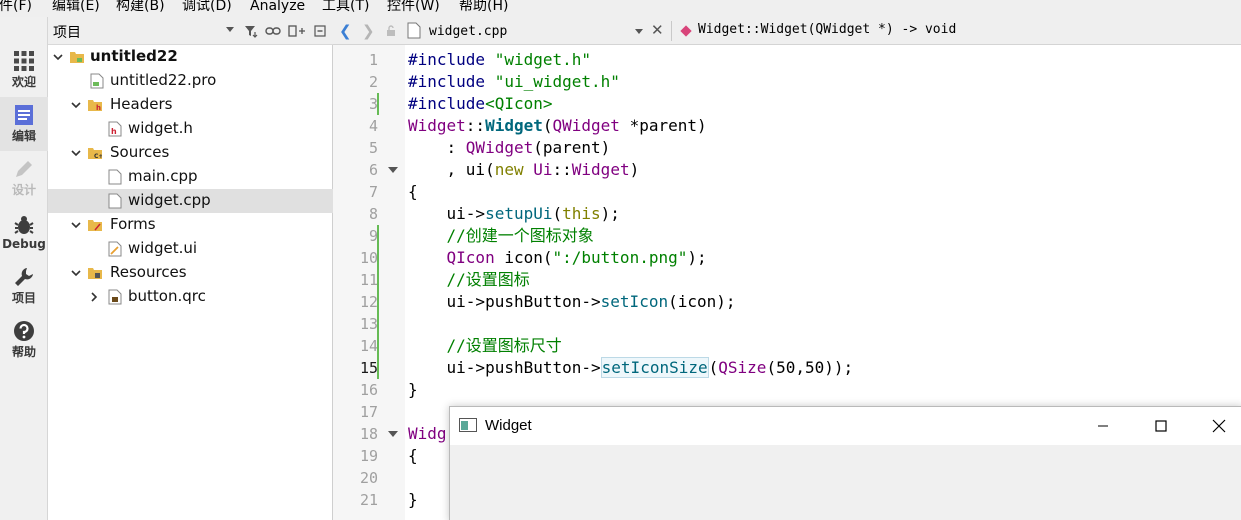 This screenshot has width=1241, height=520. Describe the element at coordinates (572, 302) in the screenshot. I see `code-line: ui->pushButton->setIcon(icon);` at that location.